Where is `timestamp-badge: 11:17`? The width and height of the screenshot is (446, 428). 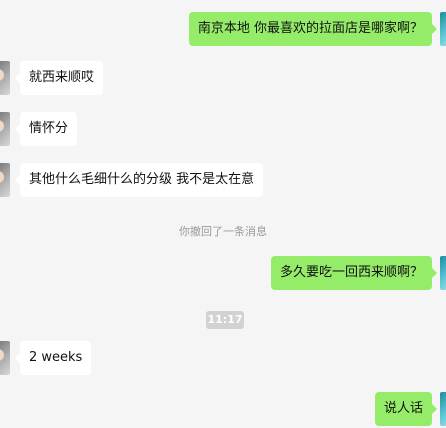 timestamp-badge: 11:17 is located at coordinates (225, 320).